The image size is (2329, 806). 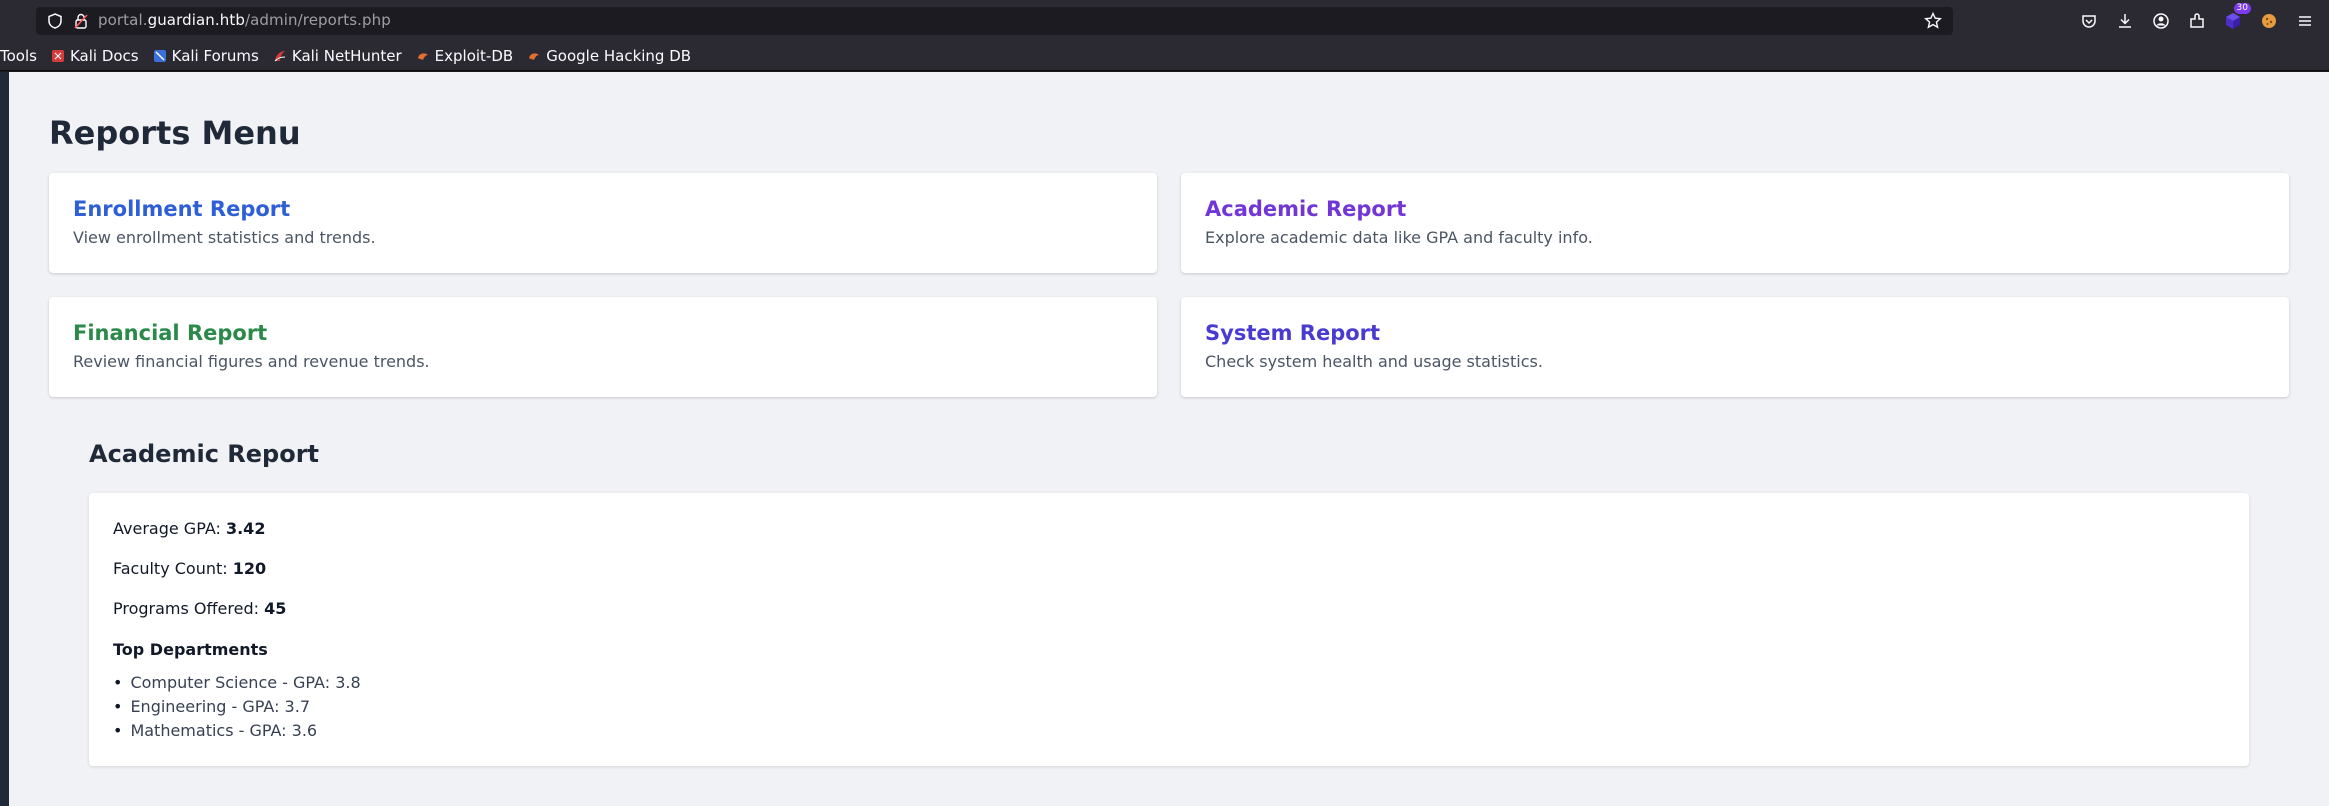 What do you see at coordinates (1933, 21) in the screenshot?
I see `bookmark-star-icon` at bounding box center [1933, 21].